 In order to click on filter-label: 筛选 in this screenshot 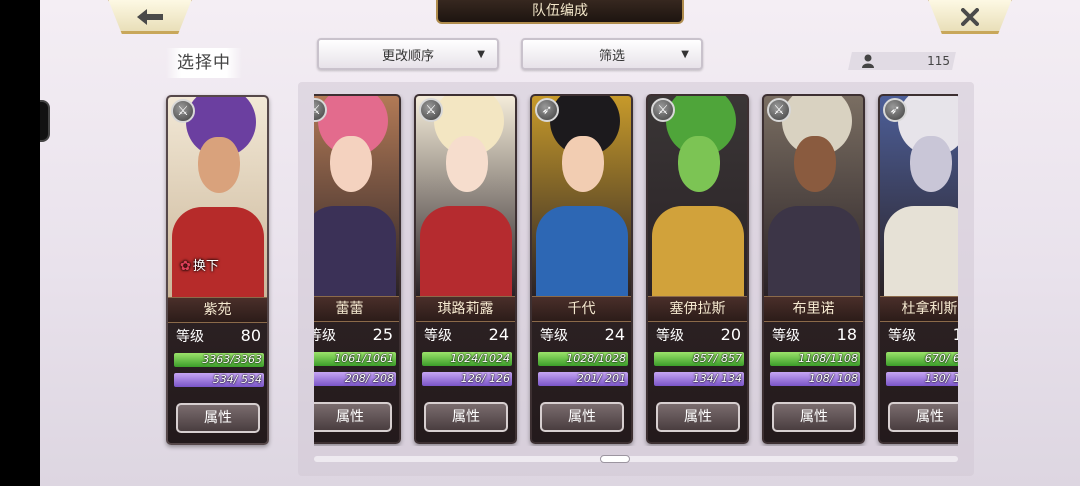, I will do `click(611, 56)`.